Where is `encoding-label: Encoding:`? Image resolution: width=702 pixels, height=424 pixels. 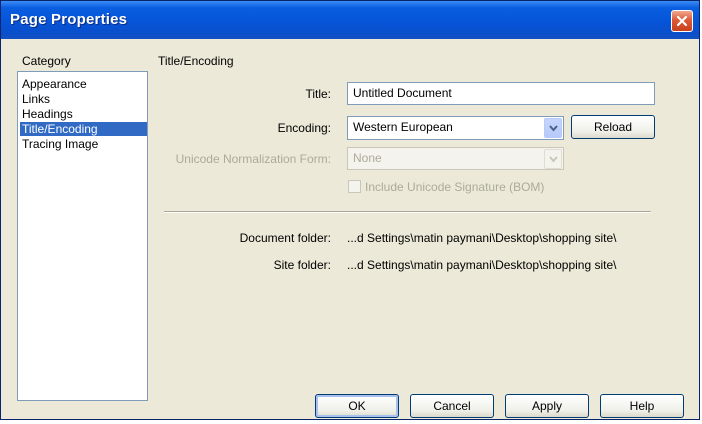
encoding-label: Encoding: is located at coordinates (304, 128).